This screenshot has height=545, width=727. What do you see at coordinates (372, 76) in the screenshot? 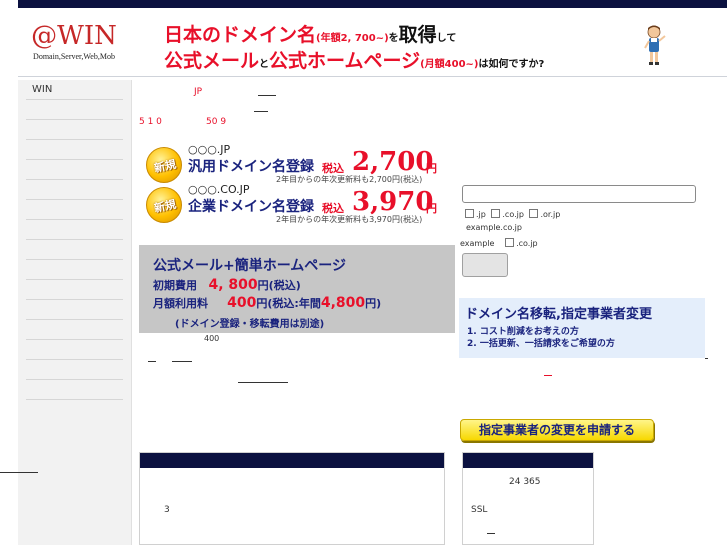
I see `header-divider` at bounding box center [372, 76].